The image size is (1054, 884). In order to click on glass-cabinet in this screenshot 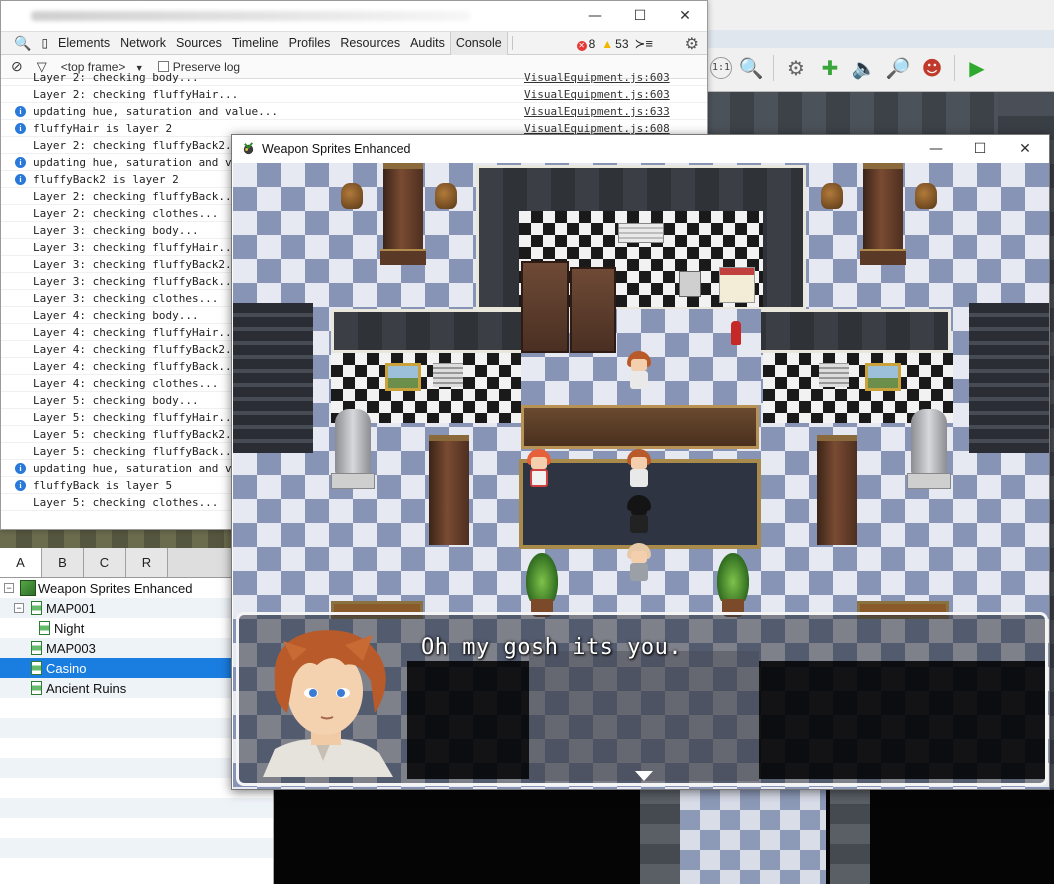, I will do `click(593, 310)`.